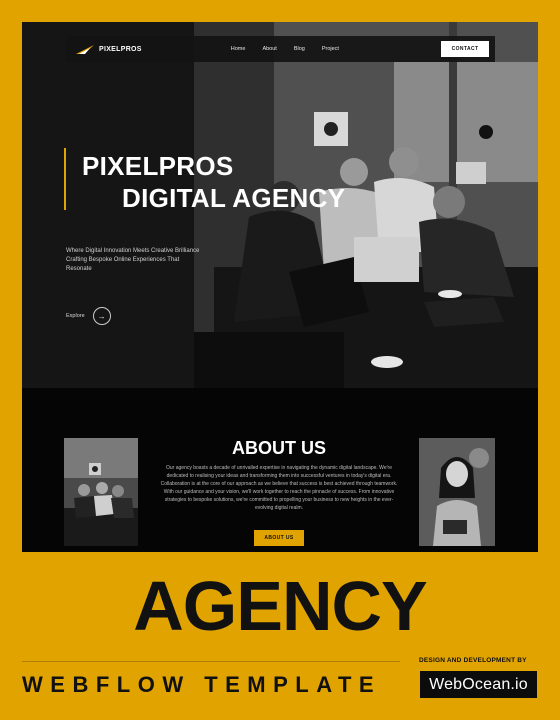  What do you see at coordinates (238, 49) in the screenshot?
I see `nav-link-home: Home` at bounding box center [238, 49].